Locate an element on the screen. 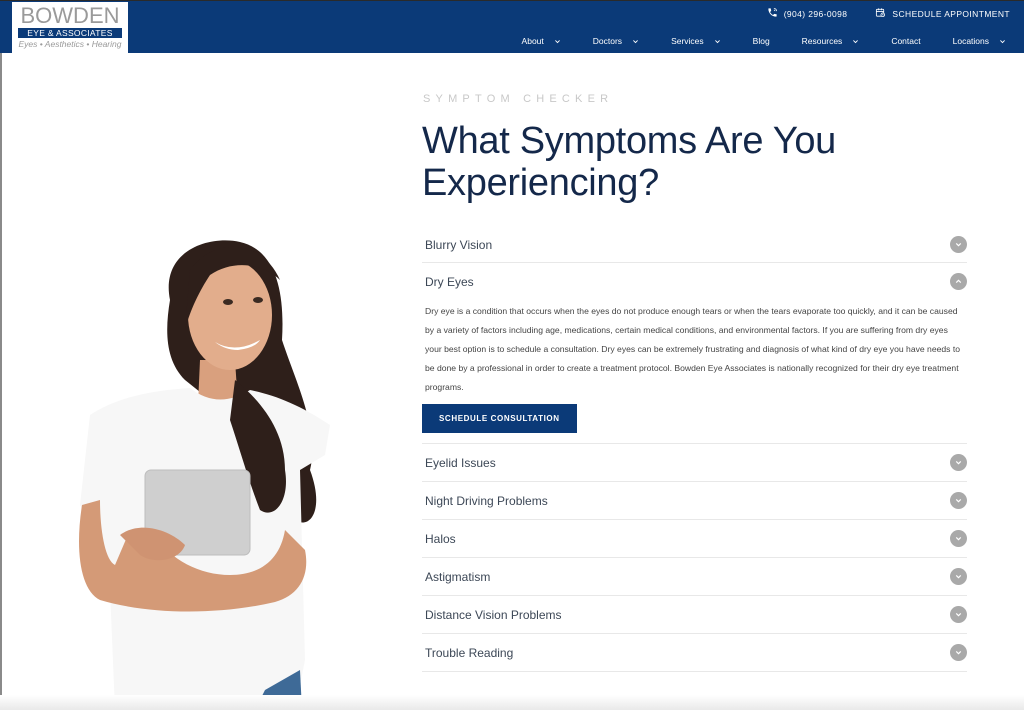 The width and height of the screenshot is (1024, 710). schedule-appointment-link: SCHEDULE APPOINTMENT is located at coordinates (942, 13).